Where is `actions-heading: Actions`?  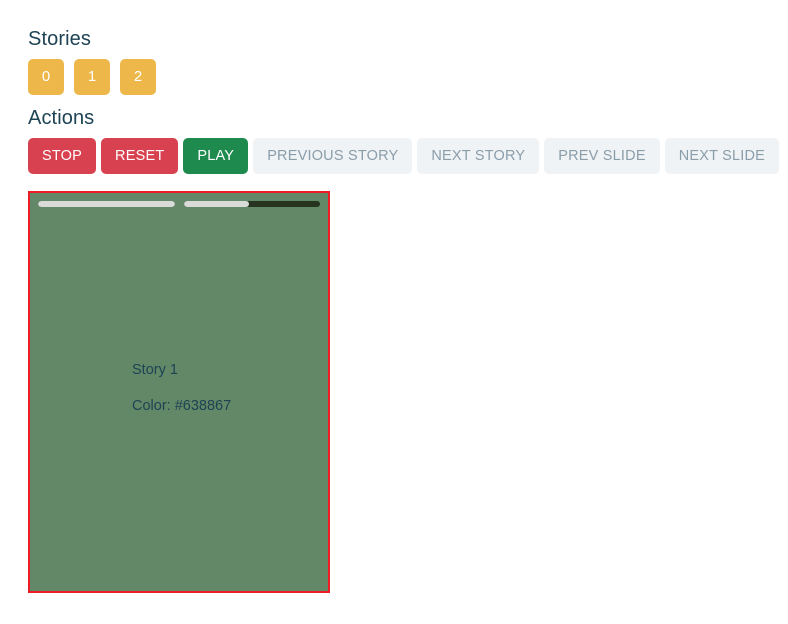
actions-heading: Actions is located at coordinates (61, 118).